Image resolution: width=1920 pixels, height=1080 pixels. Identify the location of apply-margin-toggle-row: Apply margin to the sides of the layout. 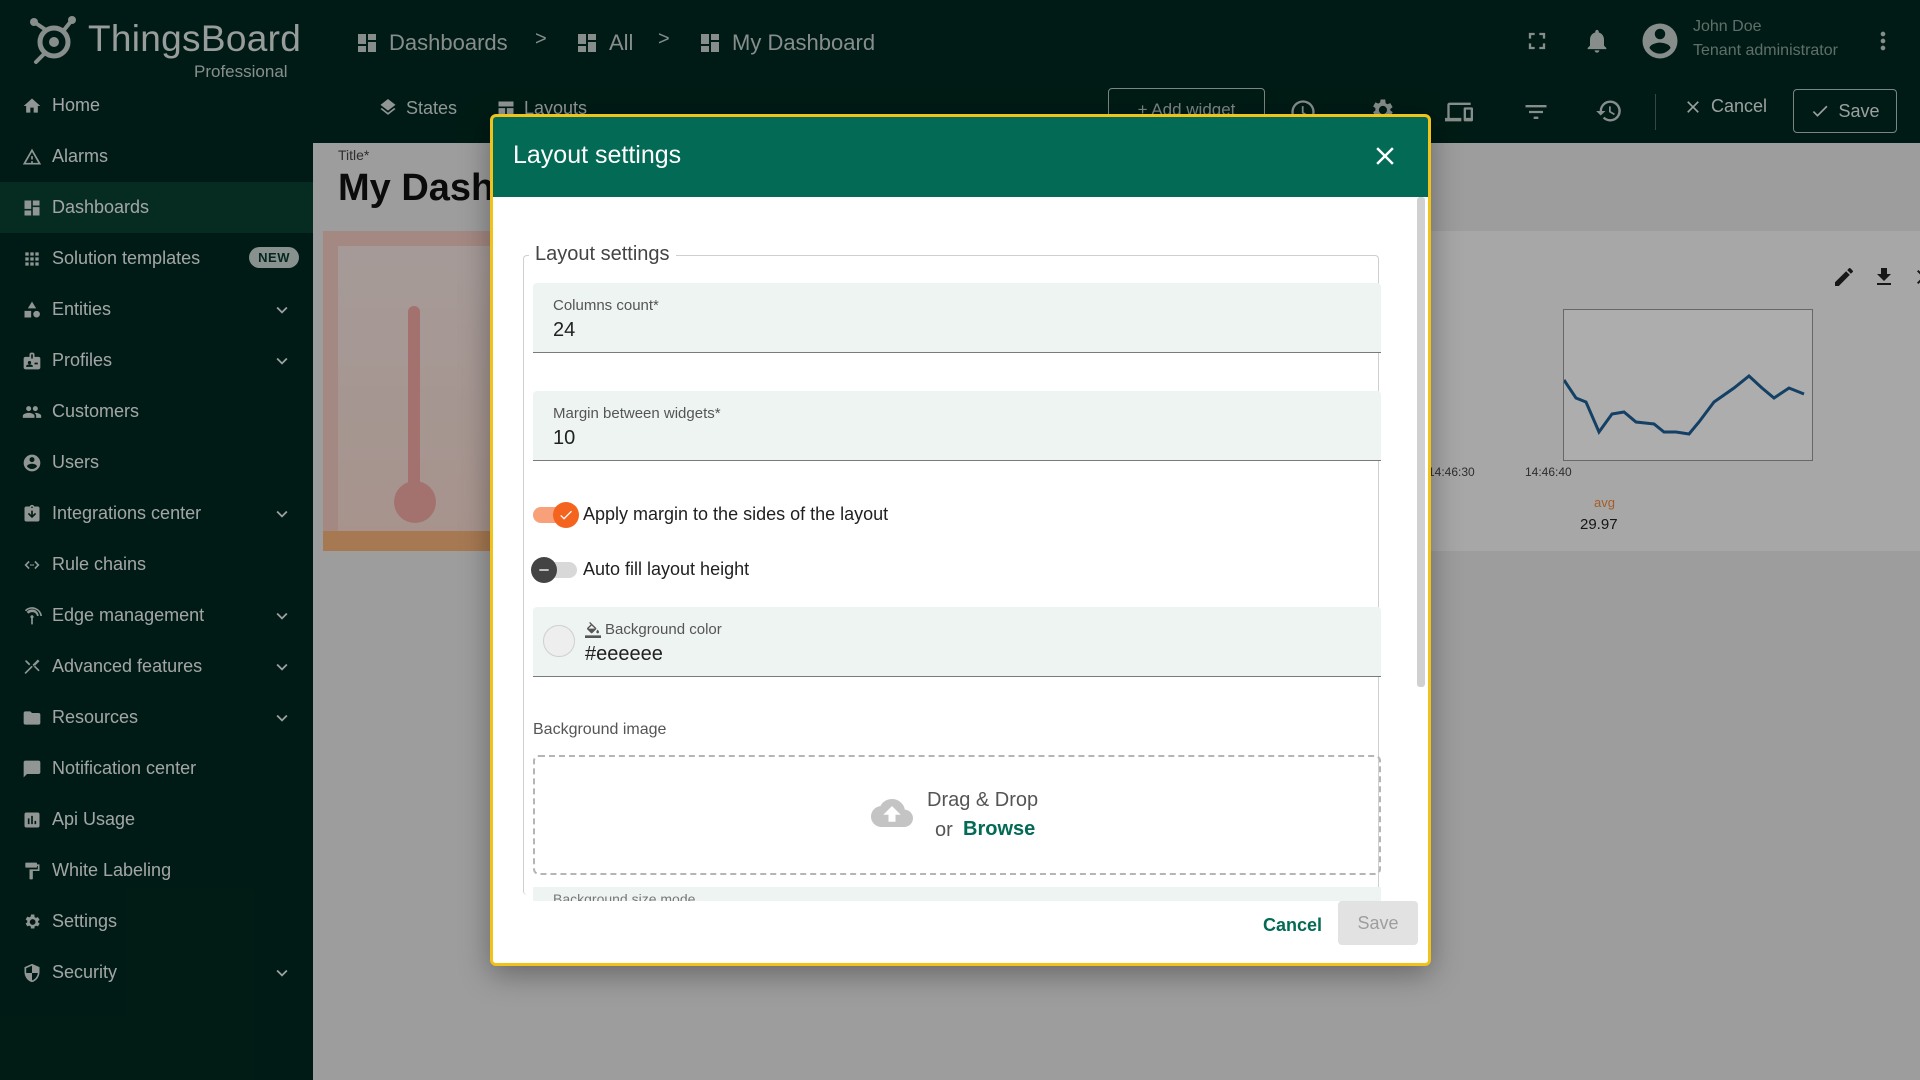
(710, 514).